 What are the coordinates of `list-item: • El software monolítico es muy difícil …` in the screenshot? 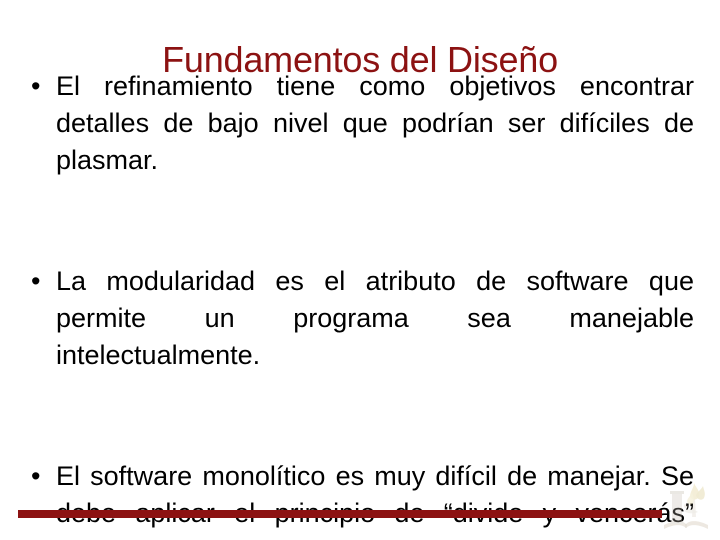 It's located at (360, 499).